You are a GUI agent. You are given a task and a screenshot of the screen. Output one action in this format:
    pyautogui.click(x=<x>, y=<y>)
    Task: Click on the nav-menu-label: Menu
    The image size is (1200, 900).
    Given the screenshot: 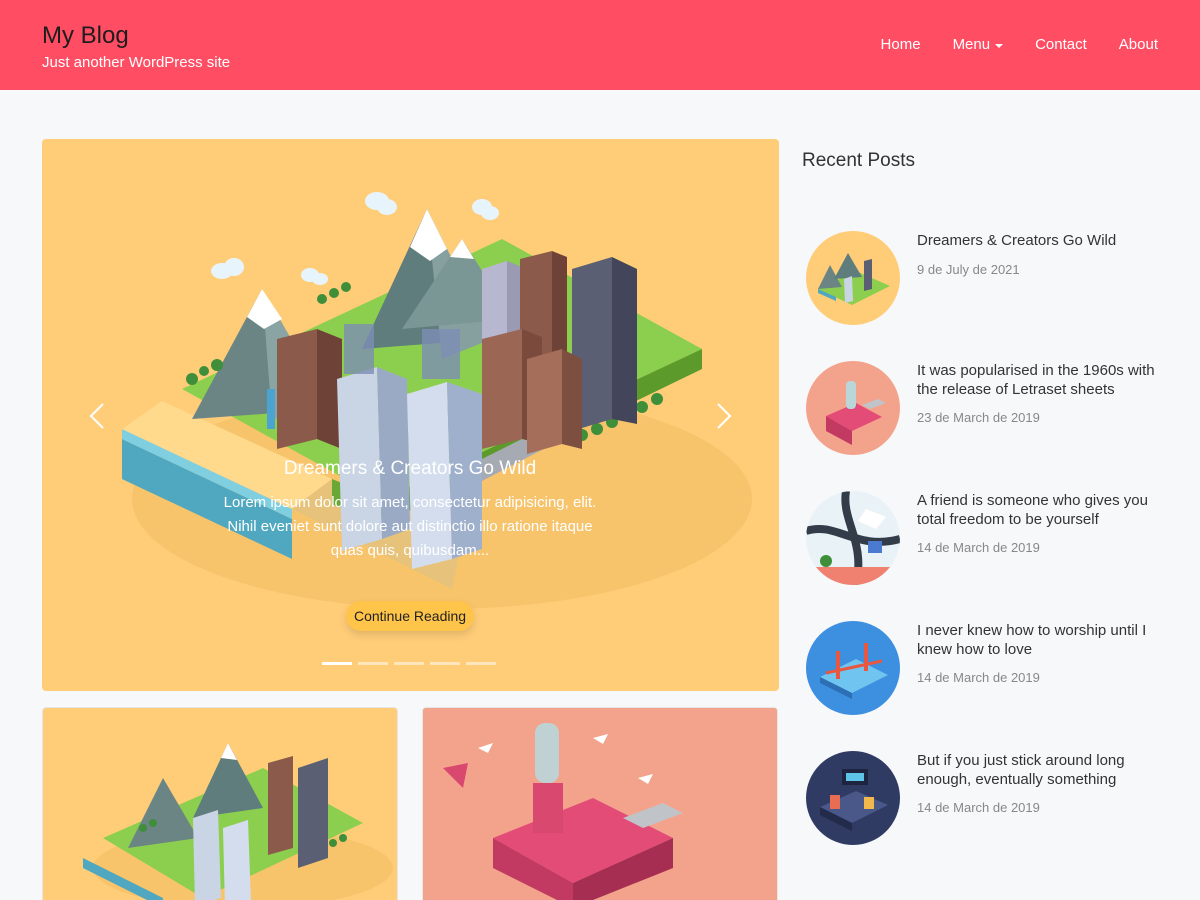 What is the action you would take?
    pyautogui.click(x=971, y=44)
    